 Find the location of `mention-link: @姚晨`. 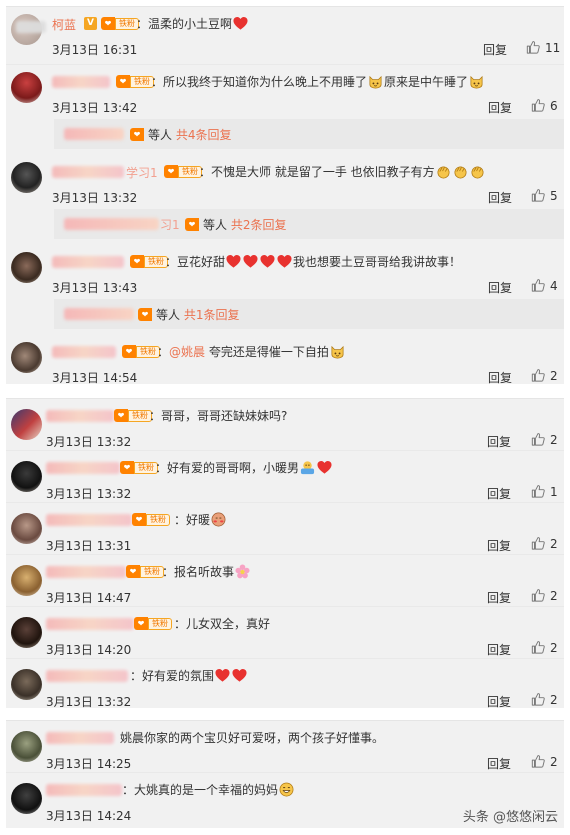

mention-link: @姚晨 is located at coordinates (187, 352).